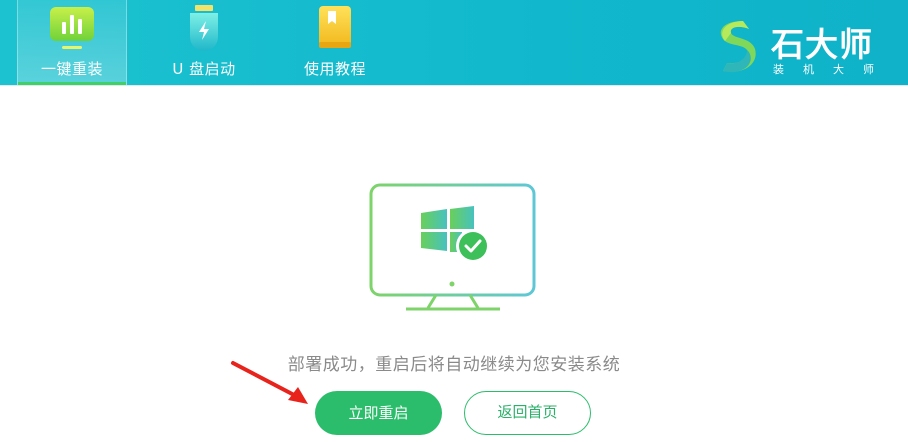 Image resolution: width=908 pixels, height=442 pixels. What do you see at coordinates (335, 30) in the screenshot?
I see `book-icon` at bounding box center [335, 30].